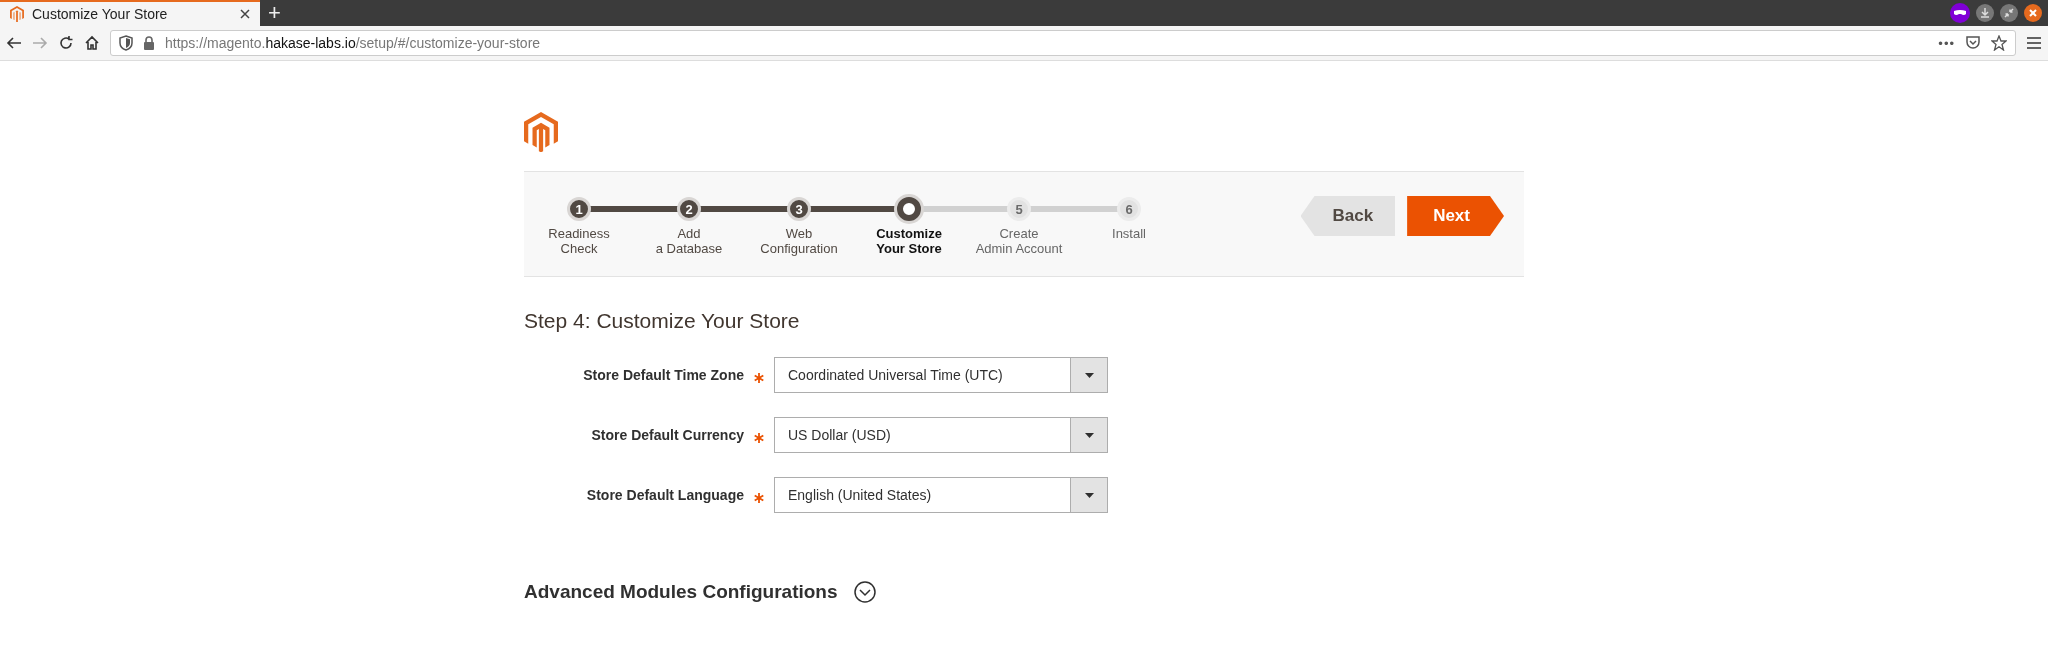 This screenshot has height=668, width=2048. I want to click on back-button: Back, so click(1348, 216).